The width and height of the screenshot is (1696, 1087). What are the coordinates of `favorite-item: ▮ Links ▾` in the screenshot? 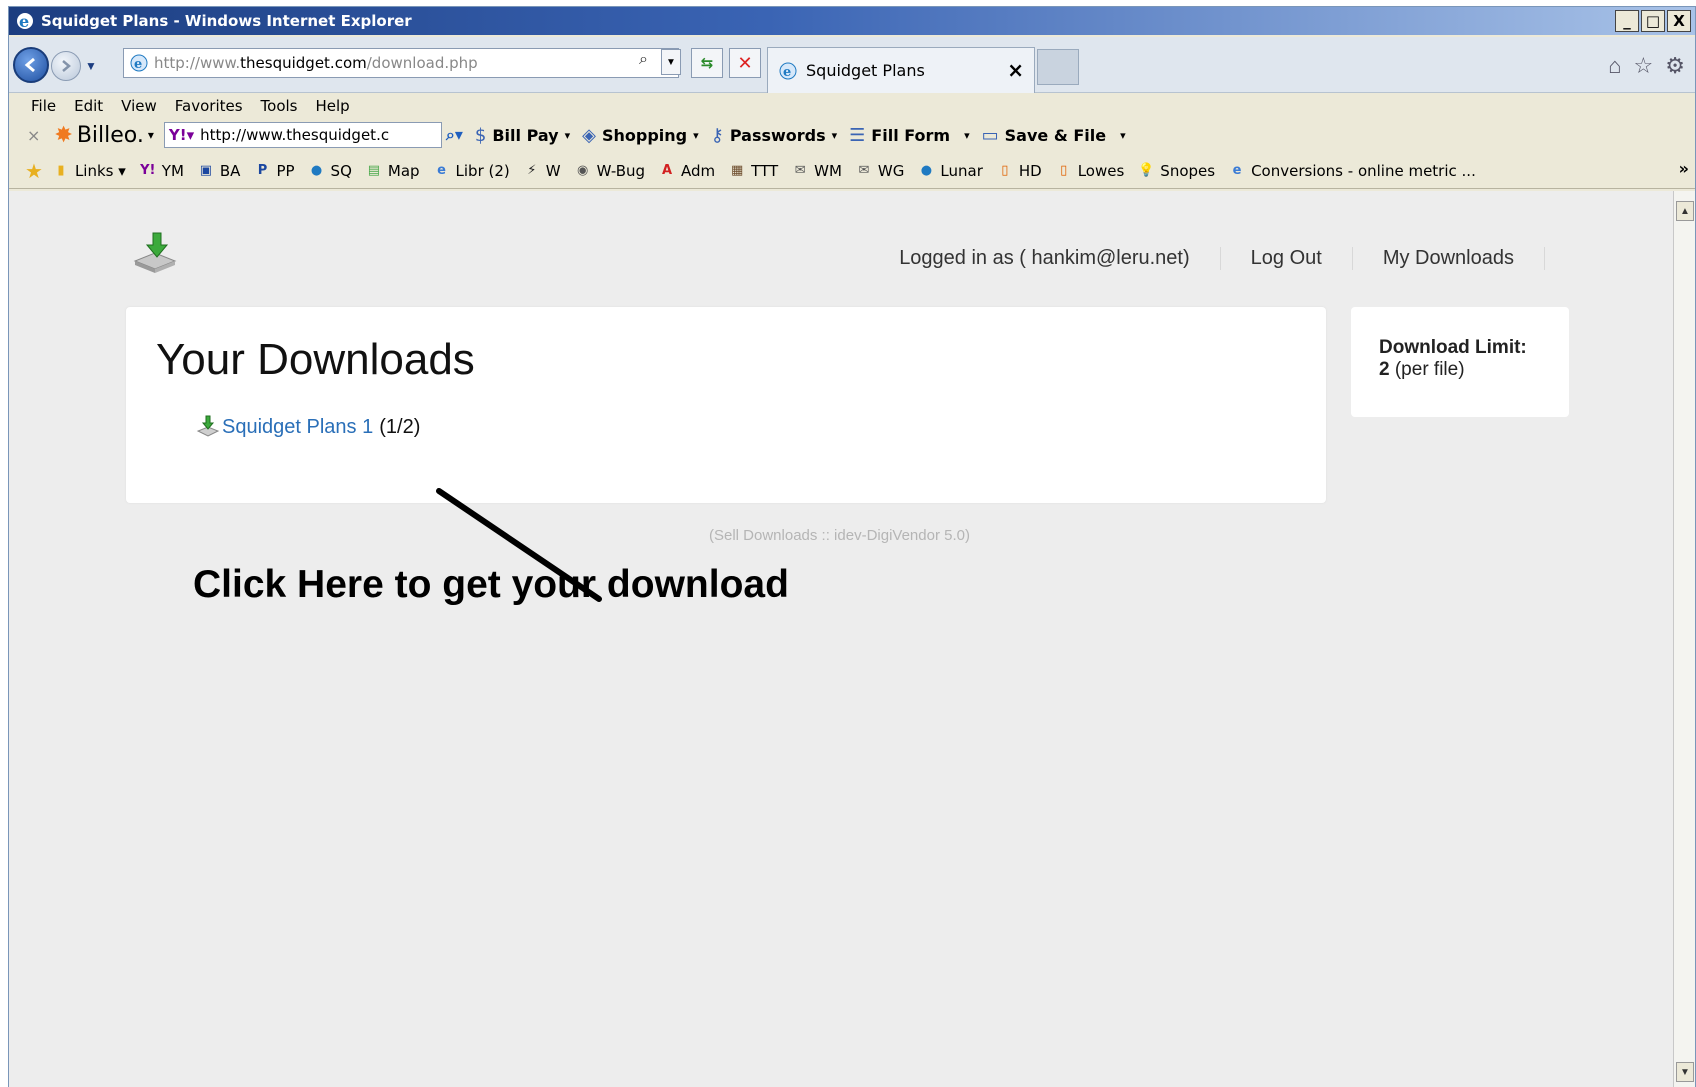 It's located at (88, 171).